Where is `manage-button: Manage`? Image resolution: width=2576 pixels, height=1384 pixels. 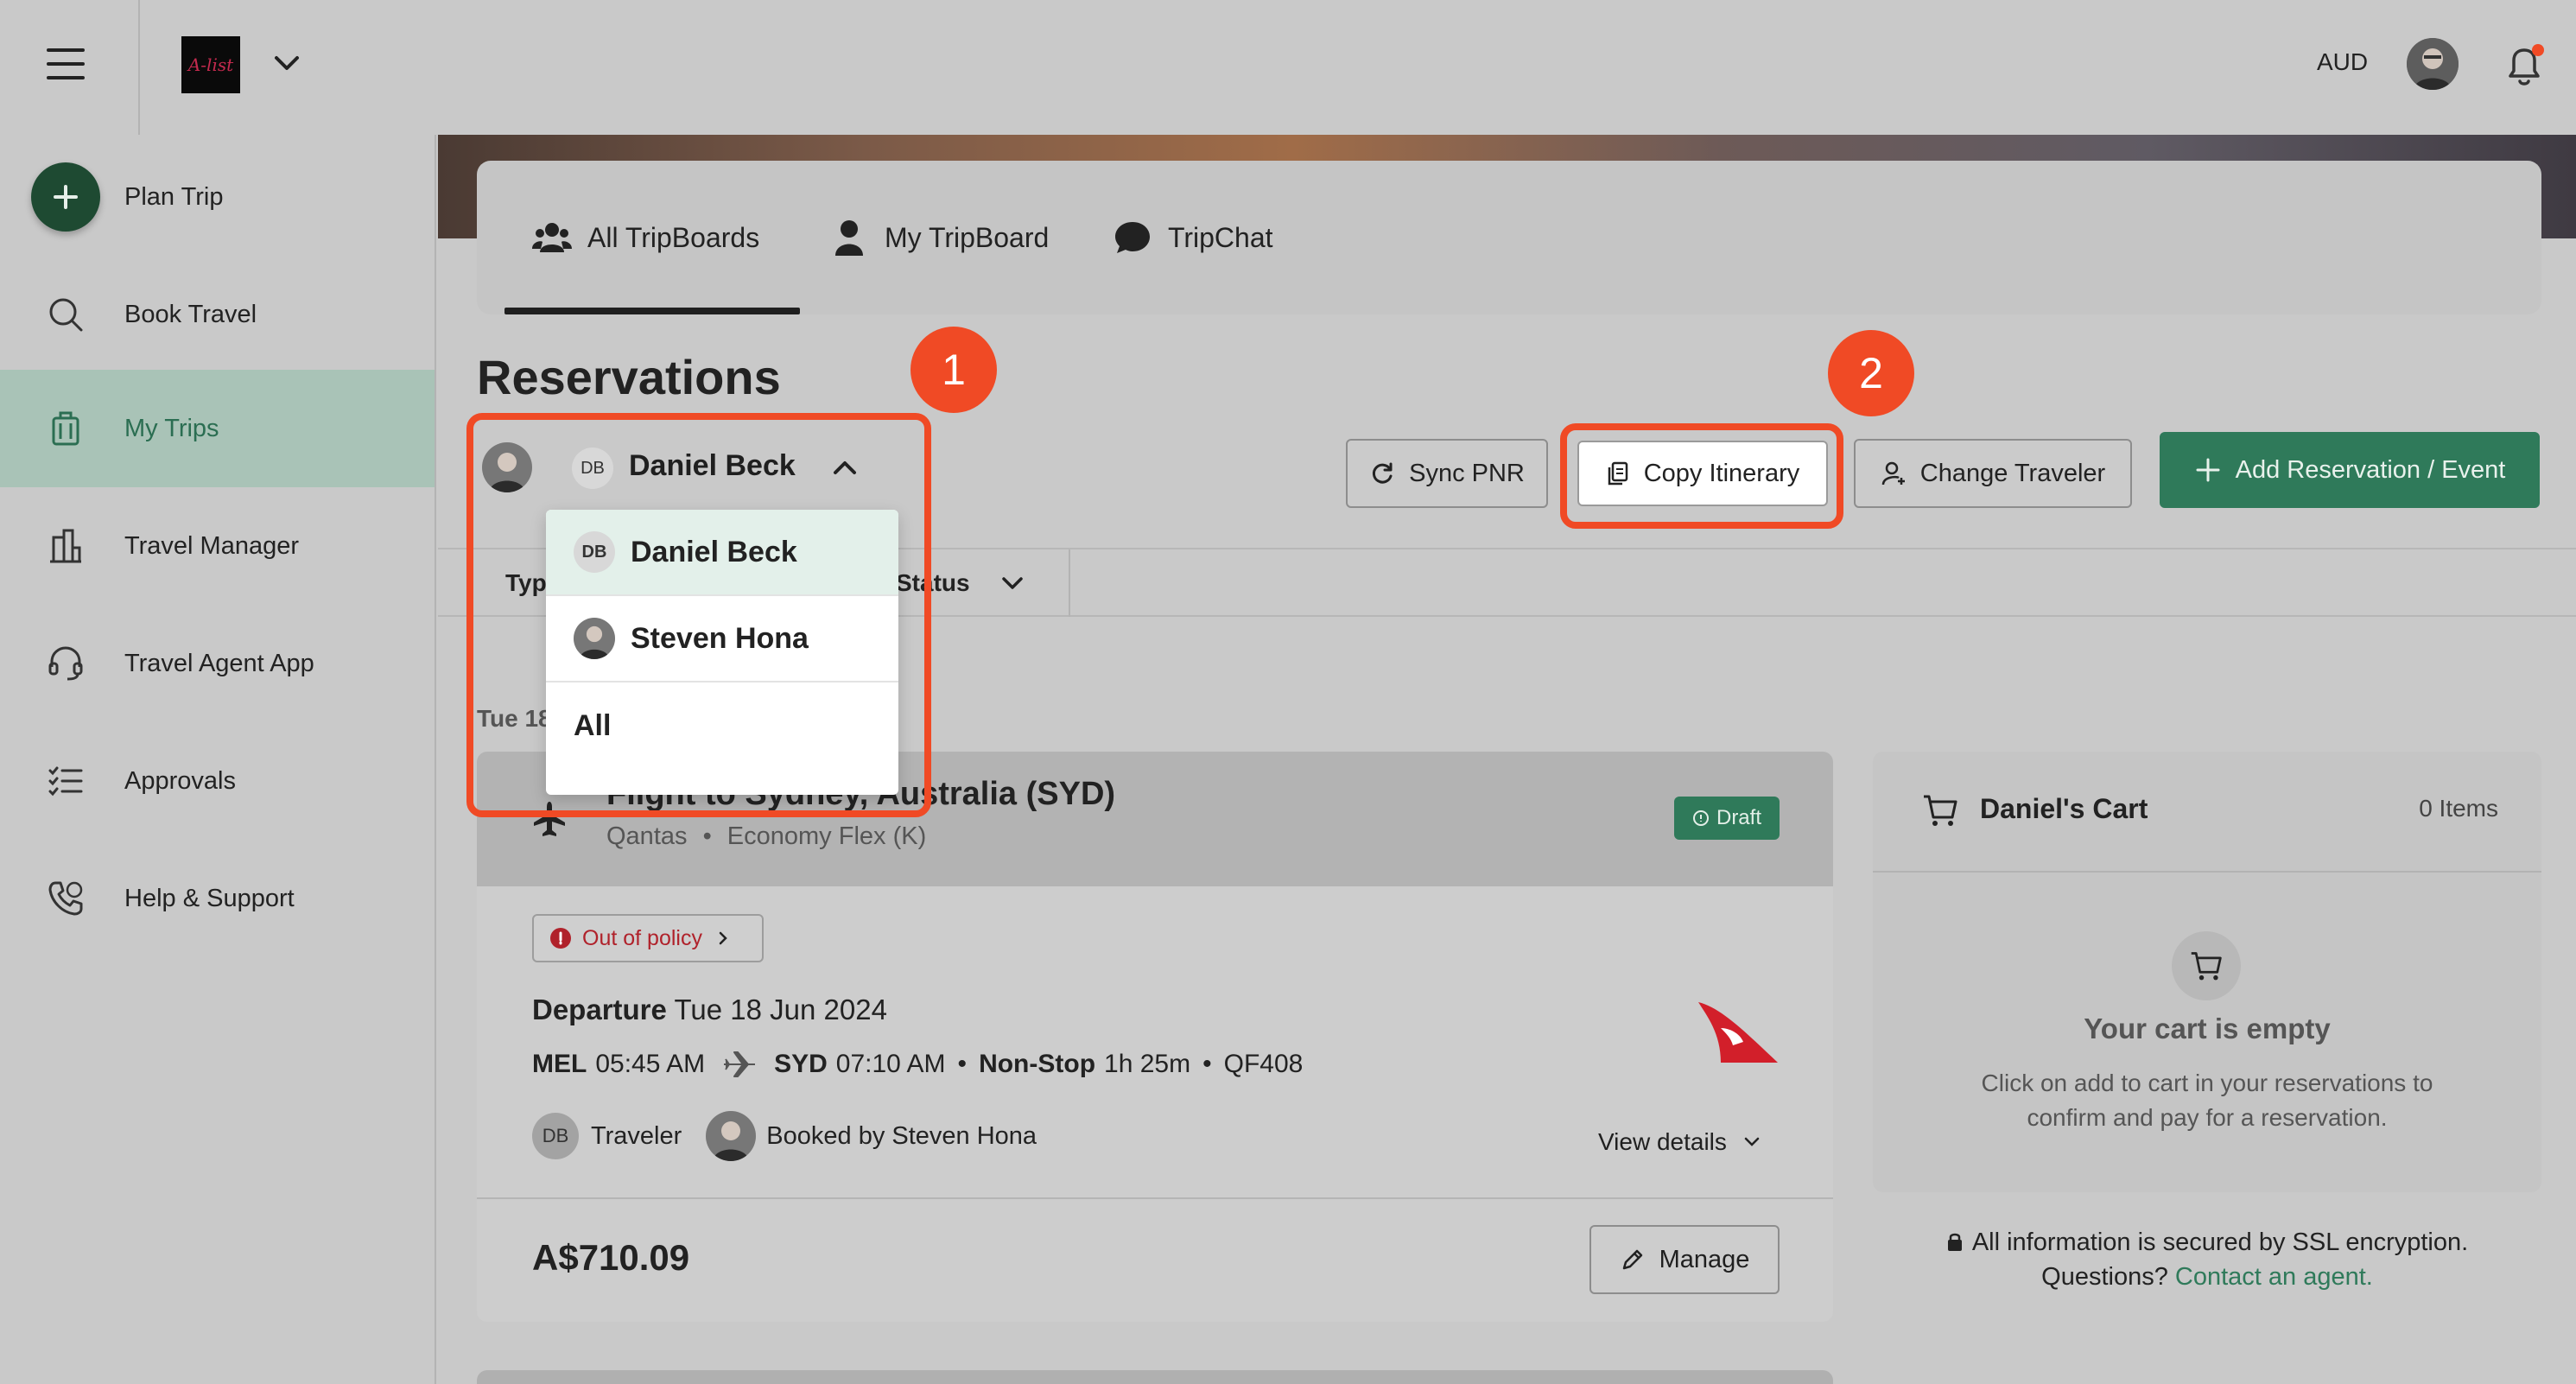
manage-button: Manage is located at coordinates (1684, 1259).